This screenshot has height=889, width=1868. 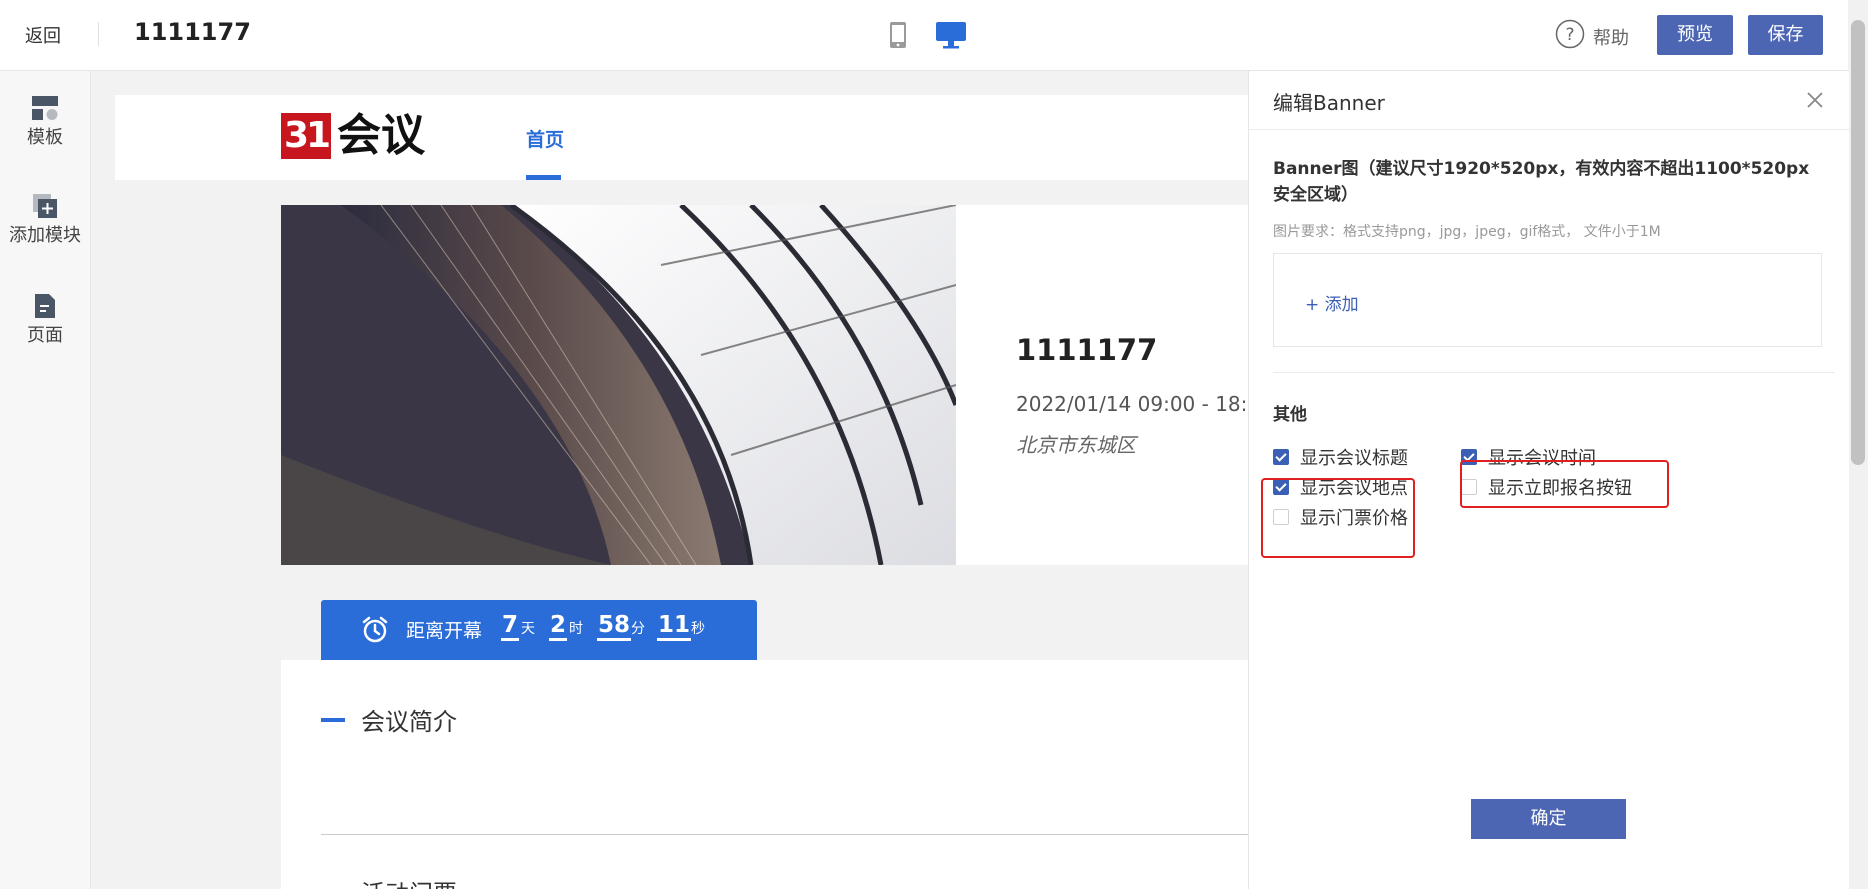 What do you see at coordinates (674, 626) in the screenshot?
I see `countdown-seconds: 11` at bounding box center [674, 626].